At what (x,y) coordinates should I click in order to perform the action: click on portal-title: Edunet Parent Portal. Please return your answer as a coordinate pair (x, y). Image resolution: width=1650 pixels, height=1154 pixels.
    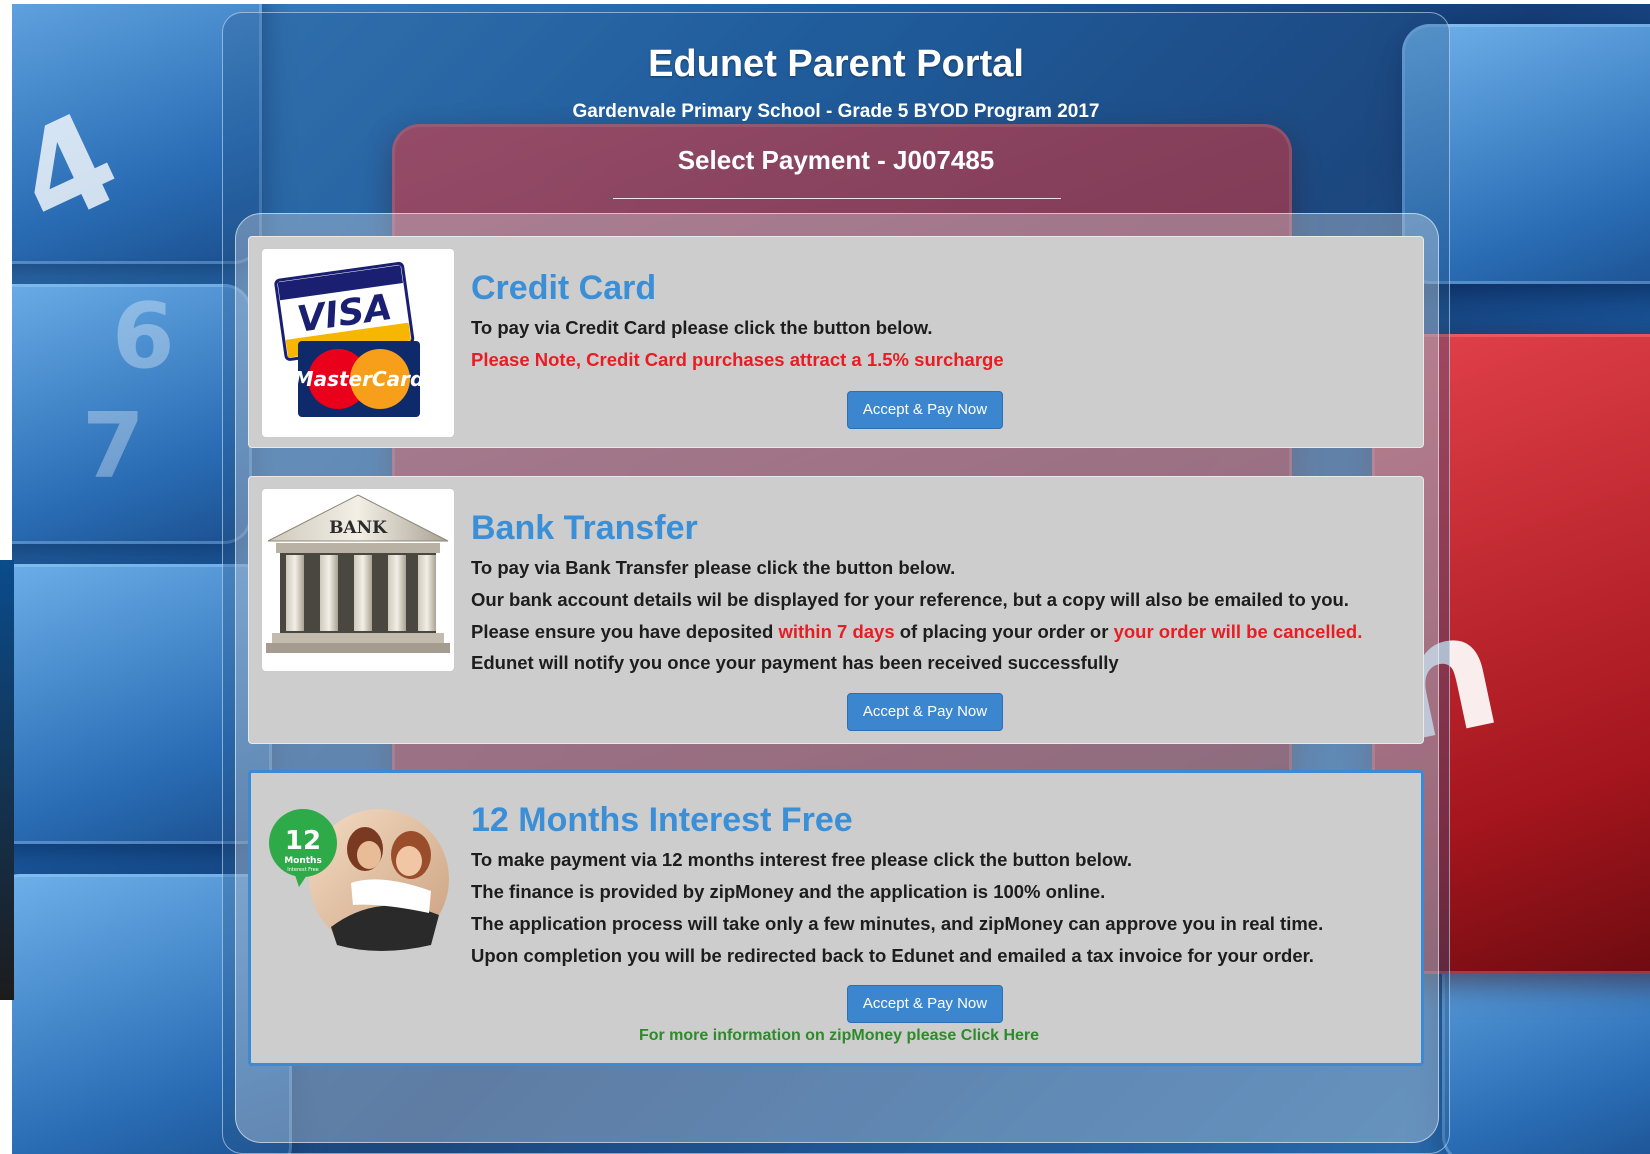
    Looking at the image, I should click on (836, 64).